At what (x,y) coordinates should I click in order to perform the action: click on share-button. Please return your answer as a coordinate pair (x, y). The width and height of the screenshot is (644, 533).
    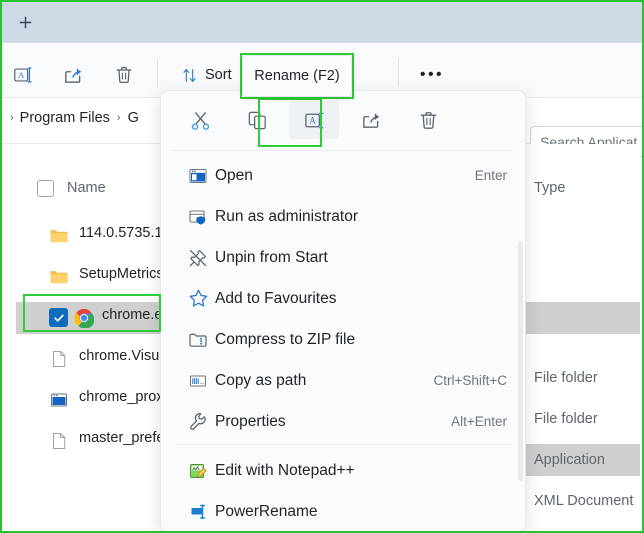
    Looking at the image, I should click on (73, 75).